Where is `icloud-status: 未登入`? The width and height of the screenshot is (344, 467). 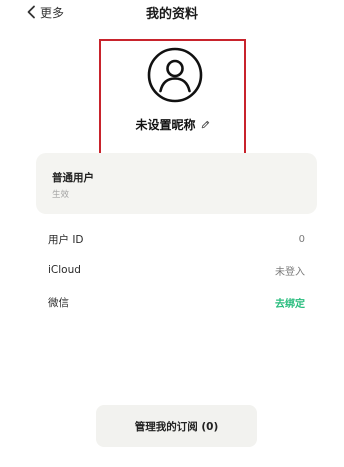
icloud-status: 未登入 is located at coordinates (290, 272).